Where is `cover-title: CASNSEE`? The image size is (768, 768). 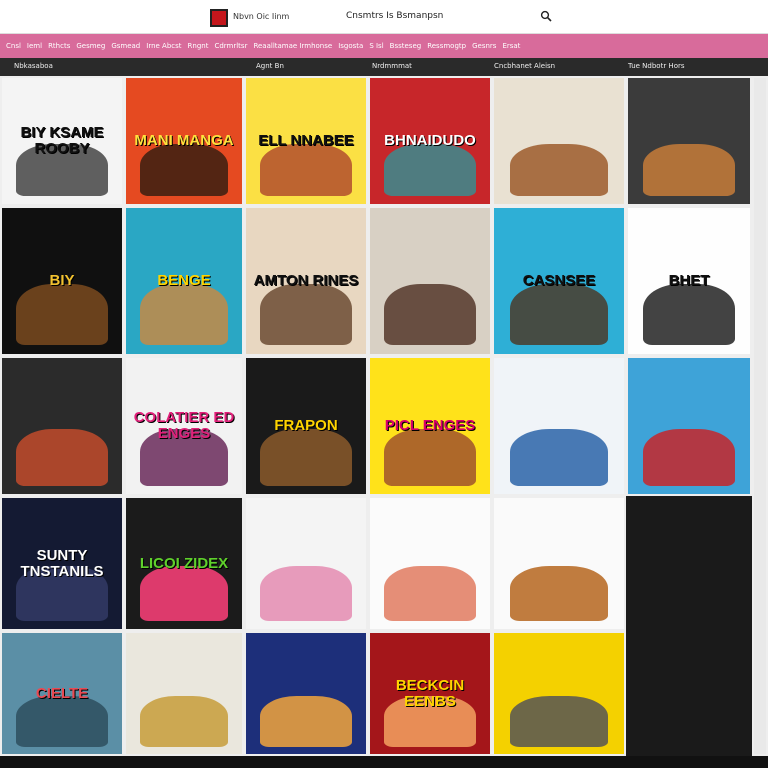 cover-title: CASNSEE is located at coordinates (559, 281).